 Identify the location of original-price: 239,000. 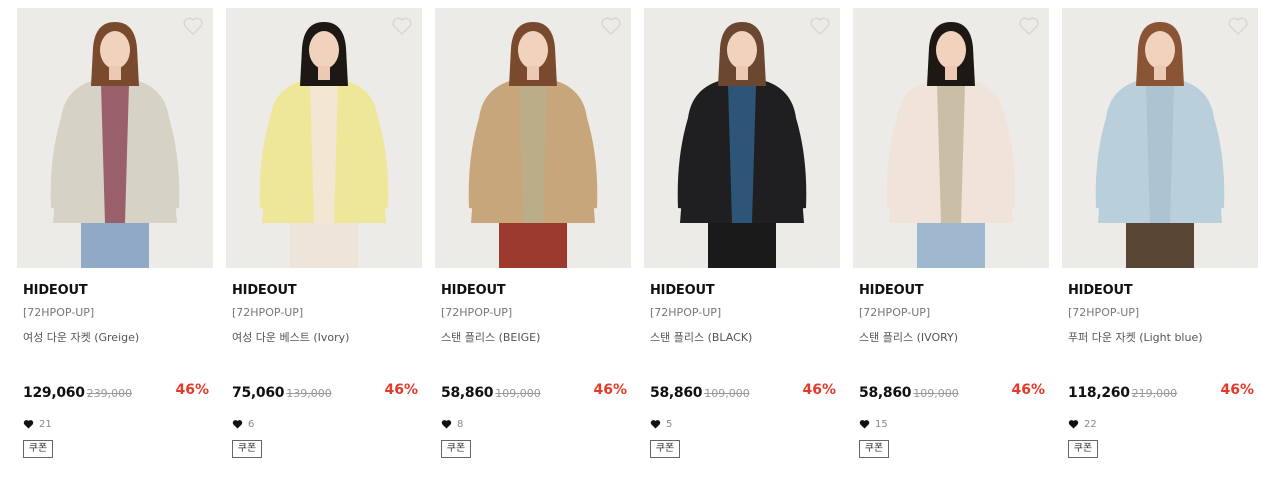
(109, 393).